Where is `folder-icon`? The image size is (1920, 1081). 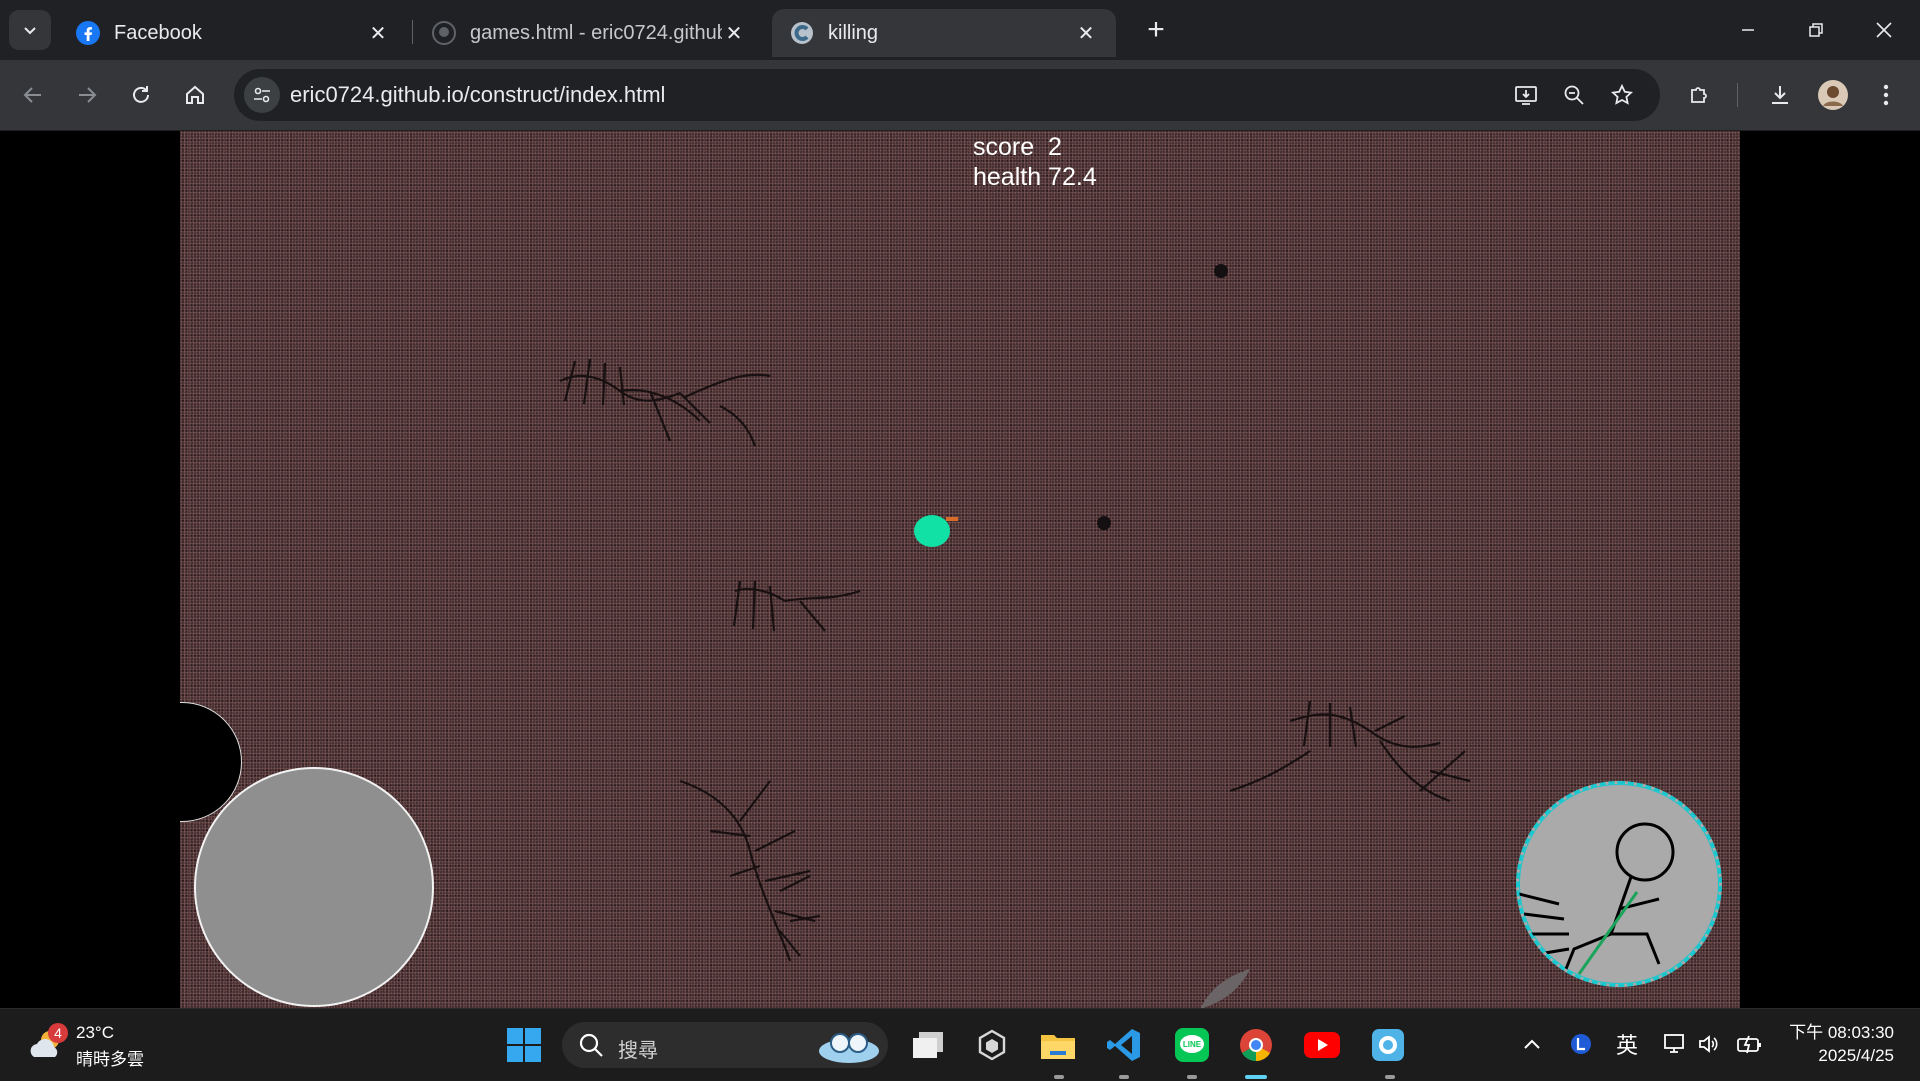 folder-icon is located at coordinates (1058, 1047).